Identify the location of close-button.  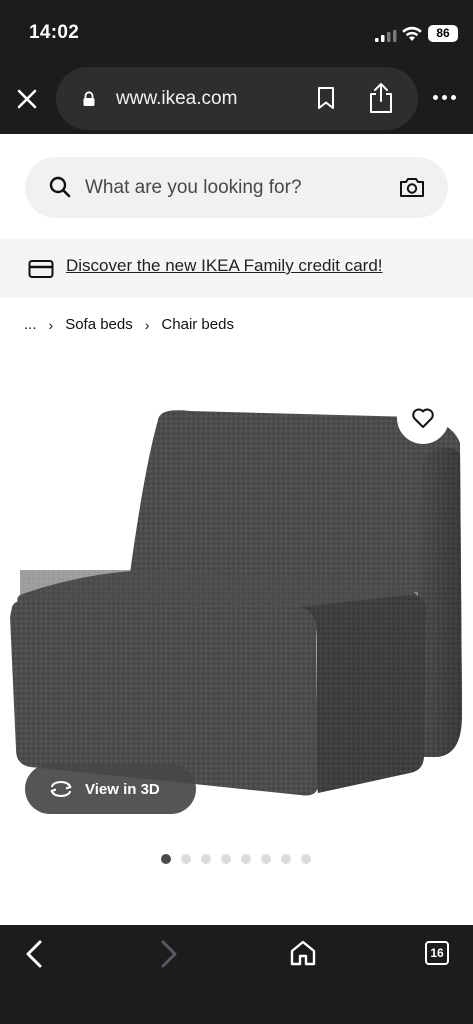
(27, 99).